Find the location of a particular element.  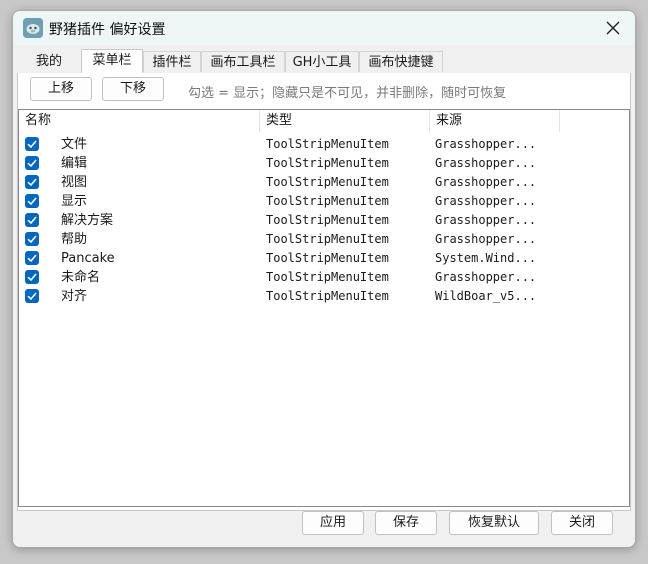

column-header-type: 类型 is located at coordinates (345, 121).